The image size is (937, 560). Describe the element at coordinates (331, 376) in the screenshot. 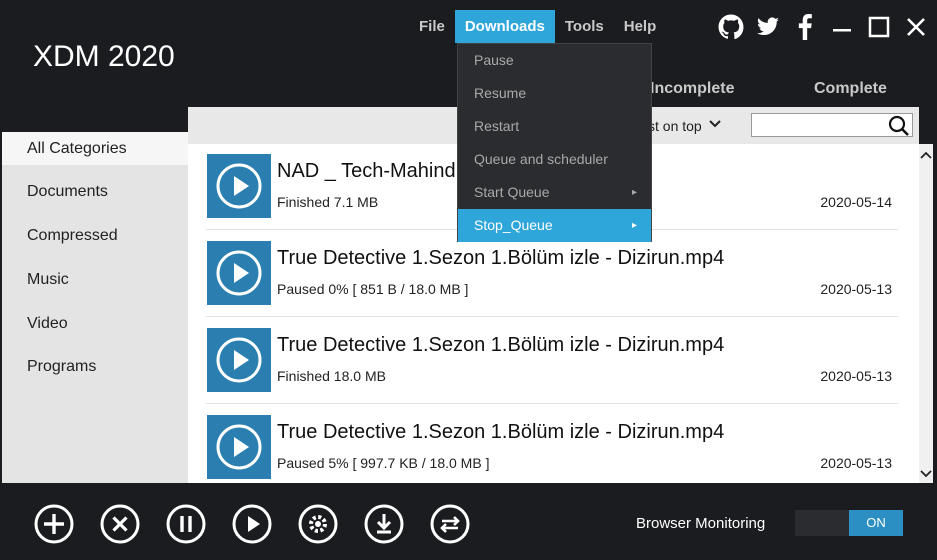

I see `file-status: Finished 18.0 MB` at that location.